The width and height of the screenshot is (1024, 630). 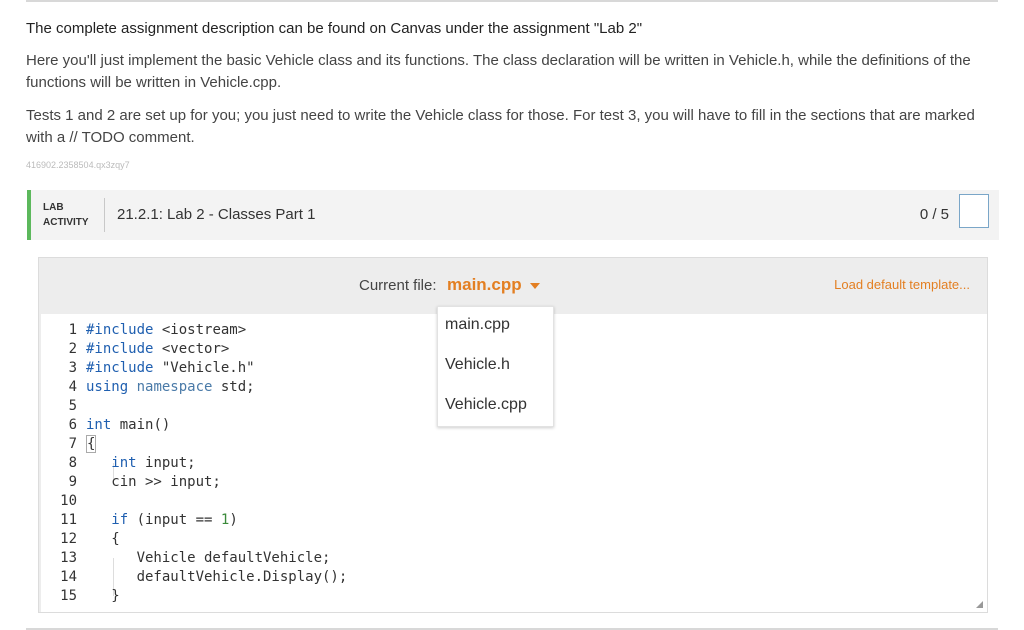 I want to click on line-number: 15, so click(x=68, y=596).